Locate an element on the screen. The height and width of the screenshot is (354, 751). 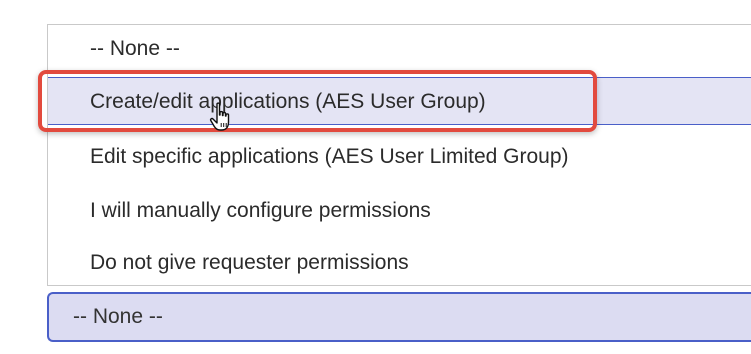
option-none: -- None -- is located at coordinates (399, 49).